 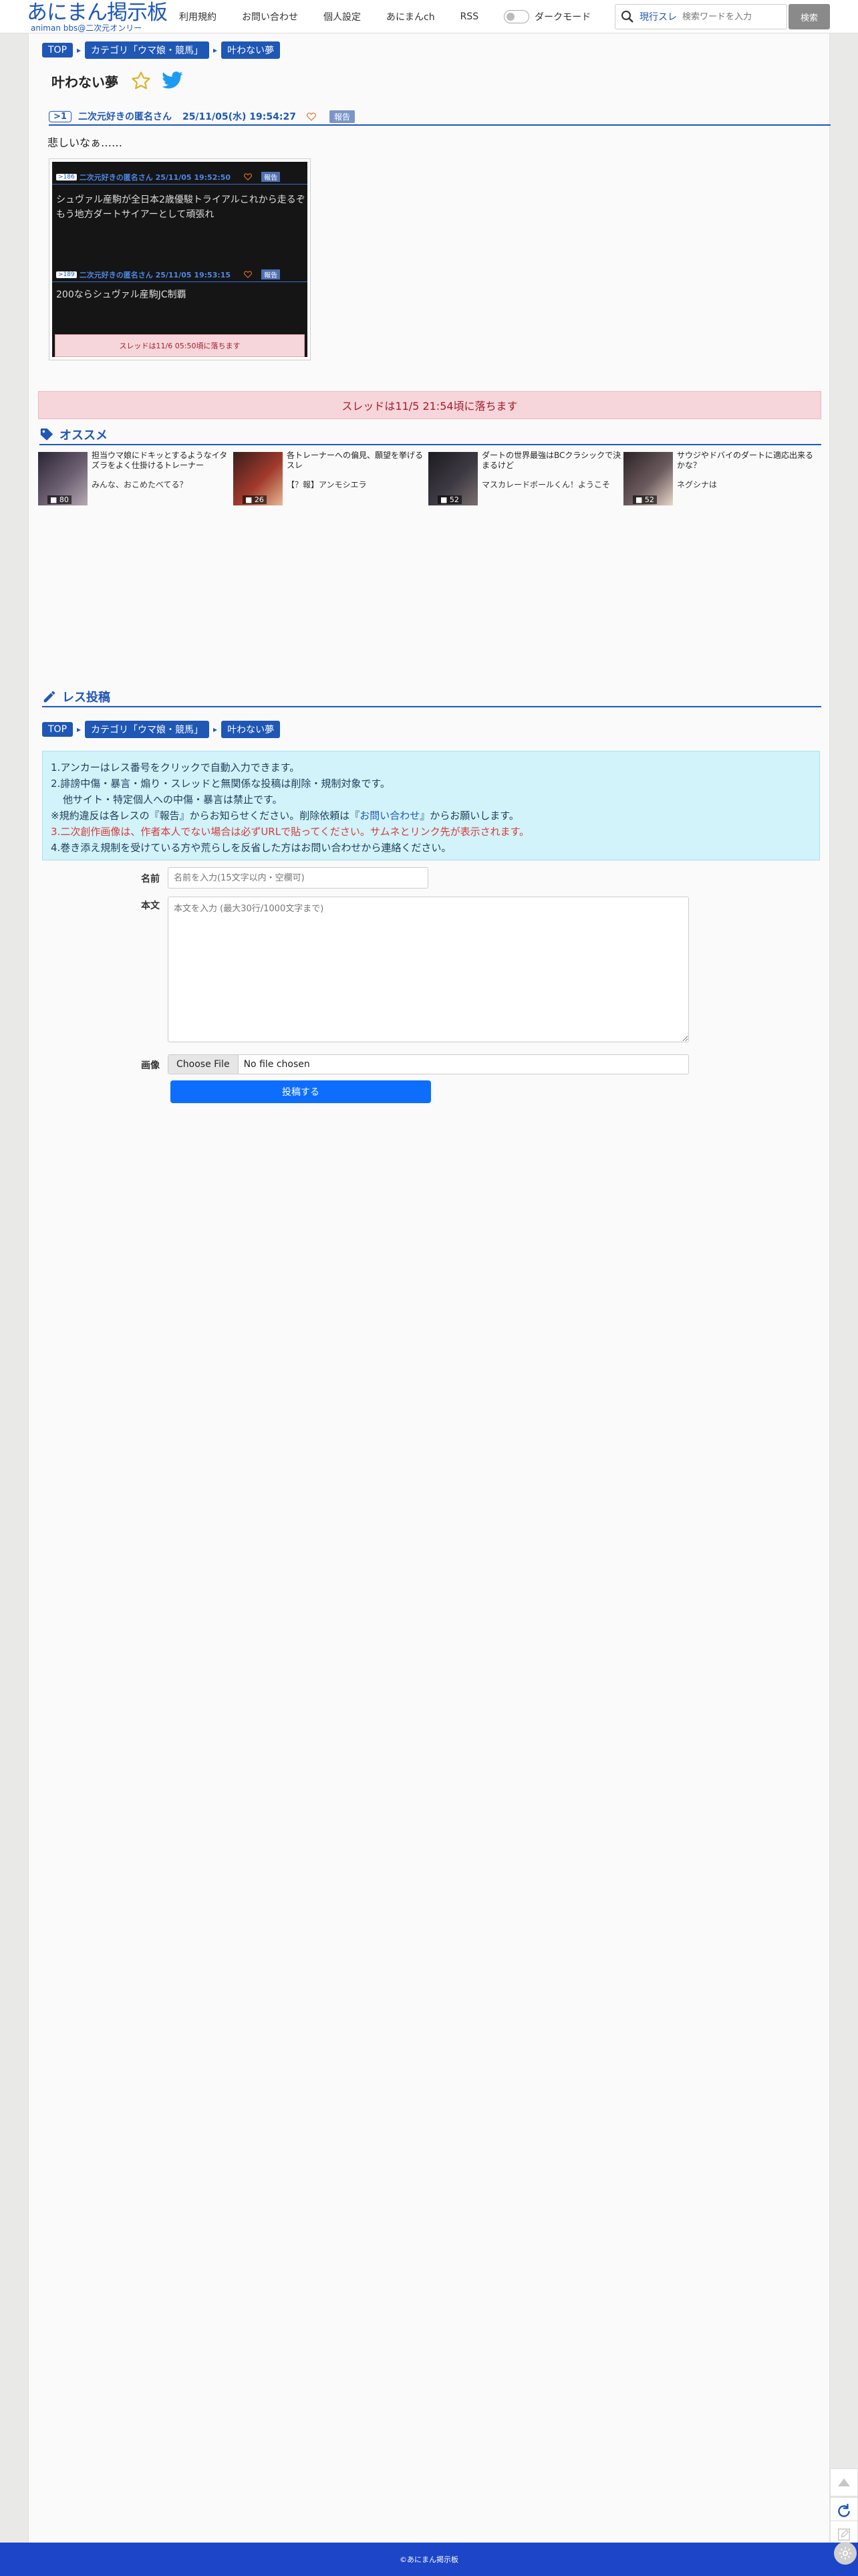 What do you see at coordinates (357, 461) in the screenshot?
I see `recommend-item-title: 各トレーナーへの偏見、願望を挙げるスレ` at bounding box center [357, 461].